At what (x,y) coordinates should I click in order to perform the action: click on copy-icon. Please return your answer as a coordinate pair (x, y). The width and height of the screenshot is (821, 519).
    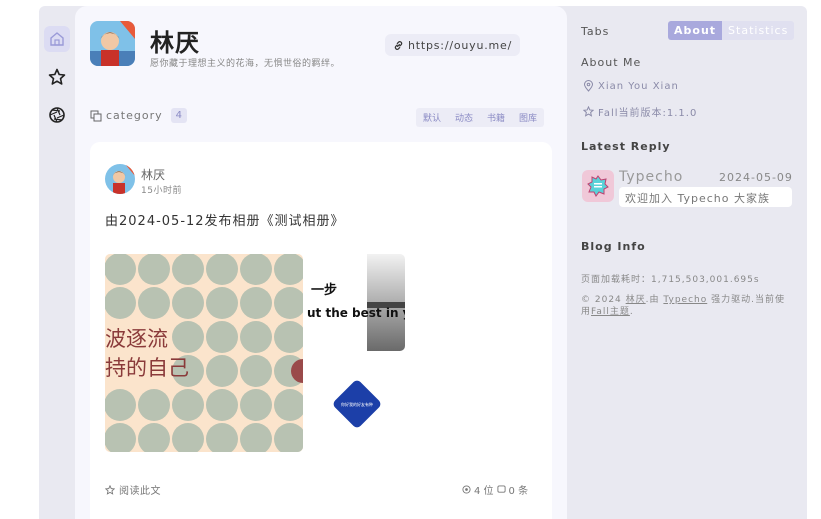
    Looking at the image, I should click on (96, 115).